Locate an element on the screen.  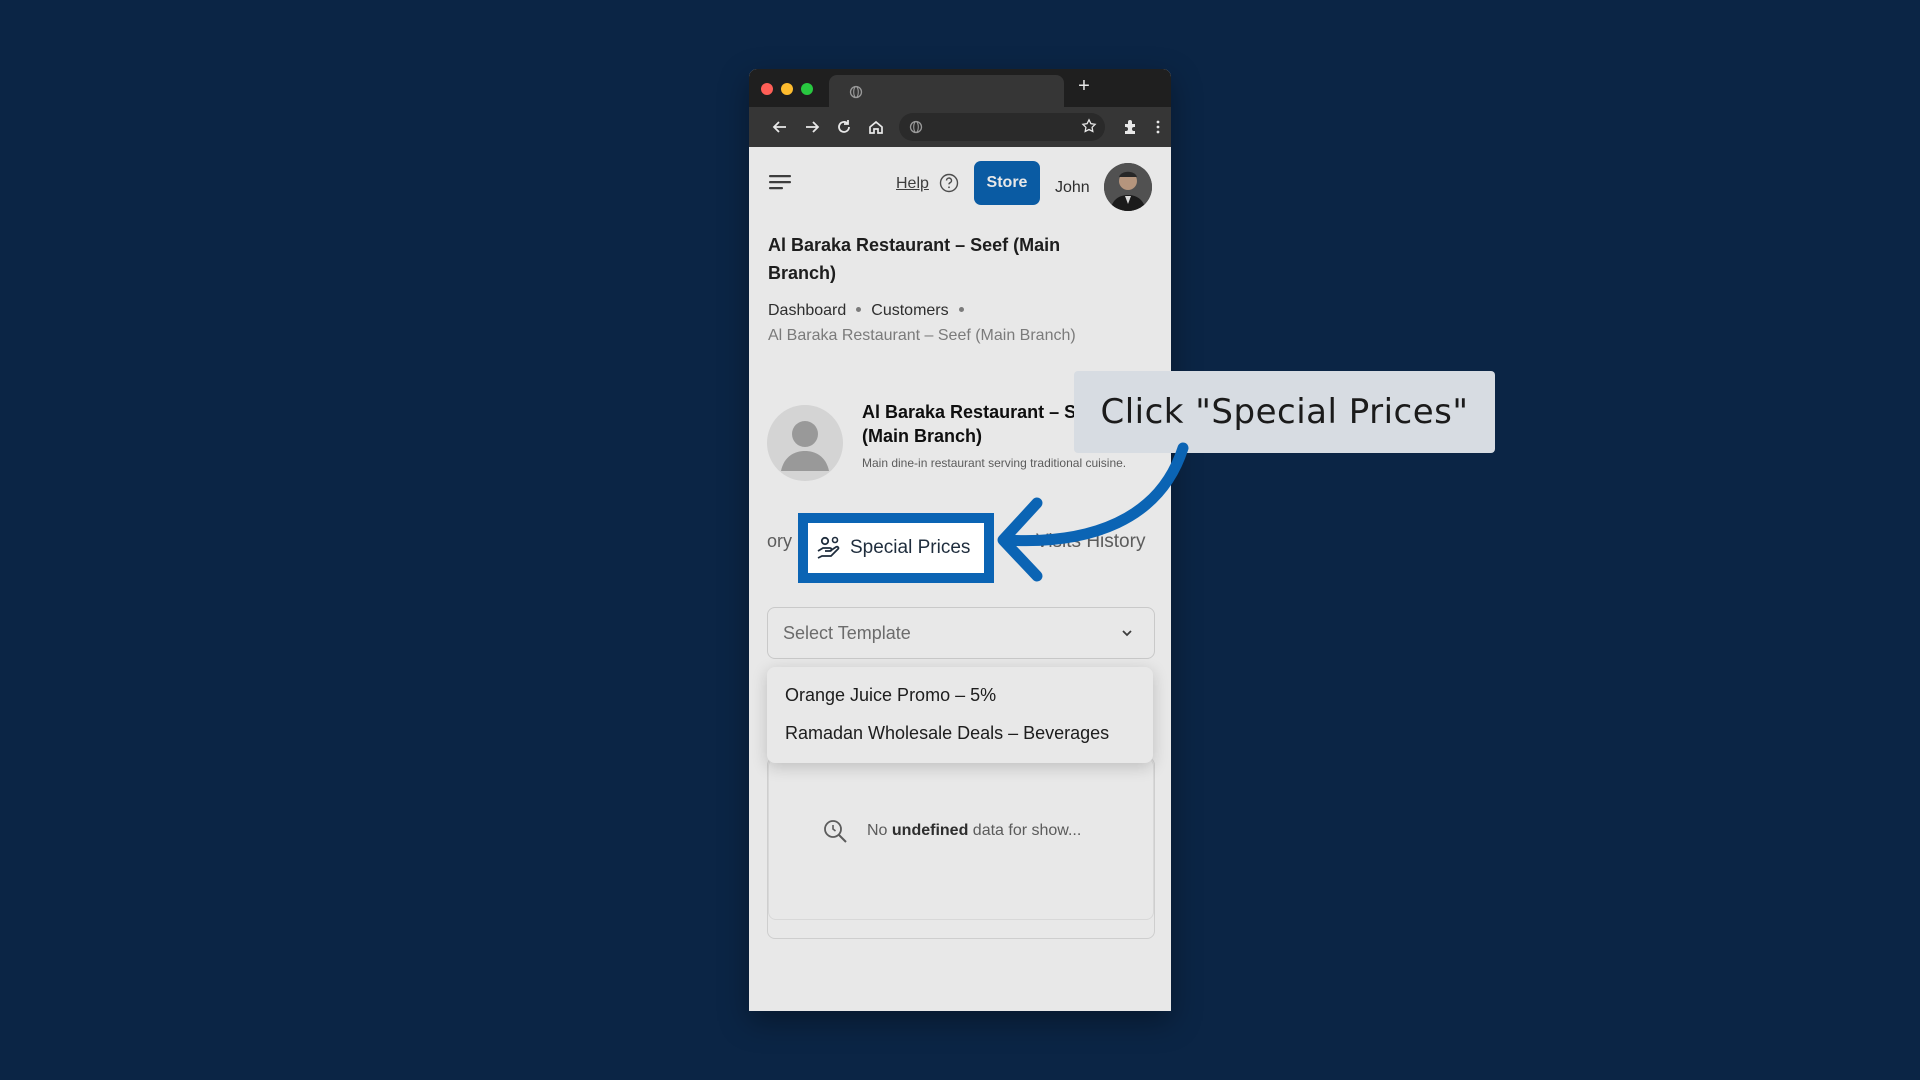
user-placeholder-icon is located at coordinates (805, 446).